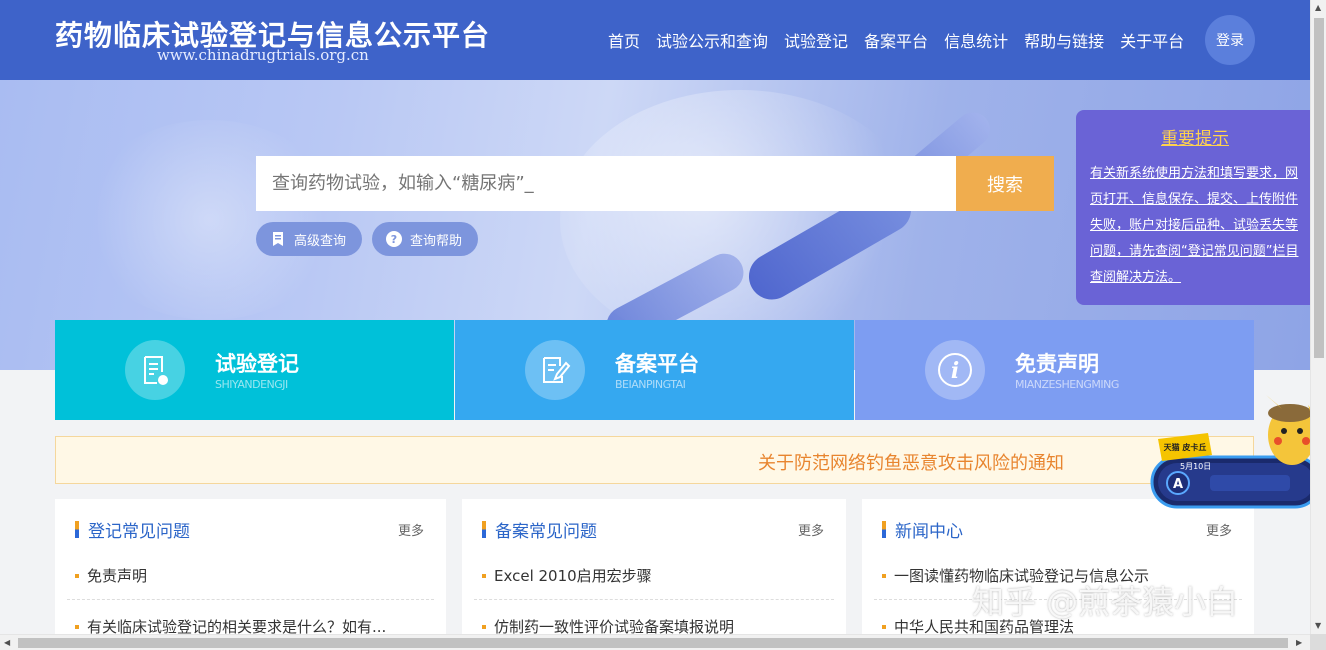 This screenshot has width=1326, height=650. I want to click on panel-title: 登记常见问题, so click(139, 529).